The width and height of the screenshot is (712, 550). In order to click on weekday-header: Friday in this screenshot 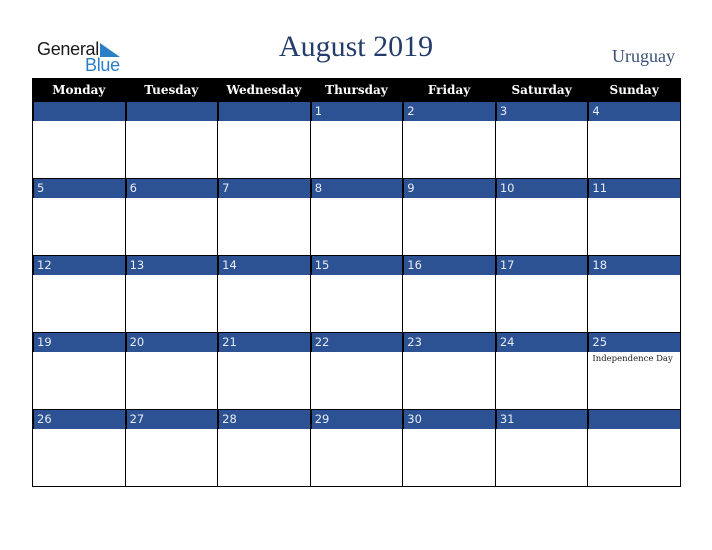, I will do `click(449, 90)`.